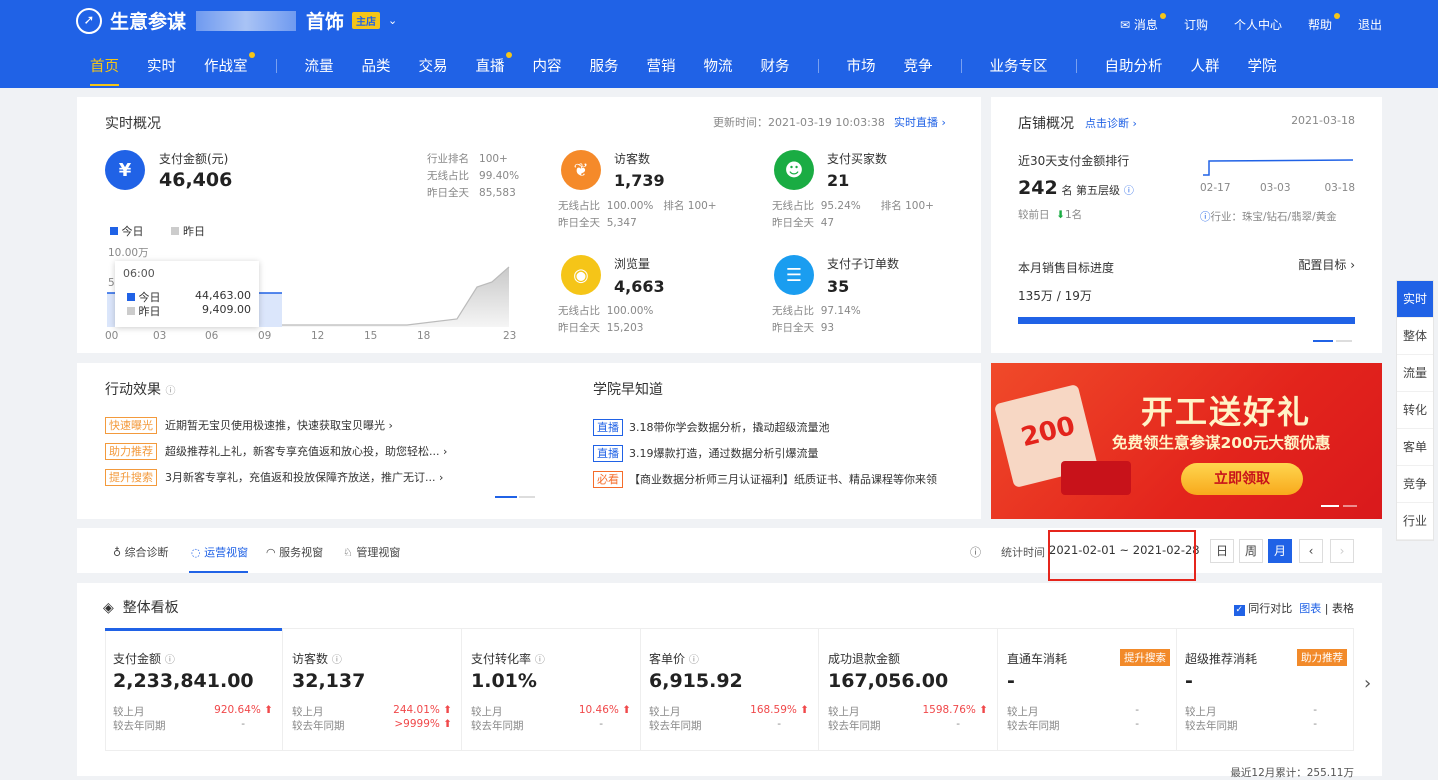 This screenshot has height=780, width=1438. What do you see at coordinates (246, 20) in the screenshot?
I see `redacted-shop-name` at bounding box center [246, 20].